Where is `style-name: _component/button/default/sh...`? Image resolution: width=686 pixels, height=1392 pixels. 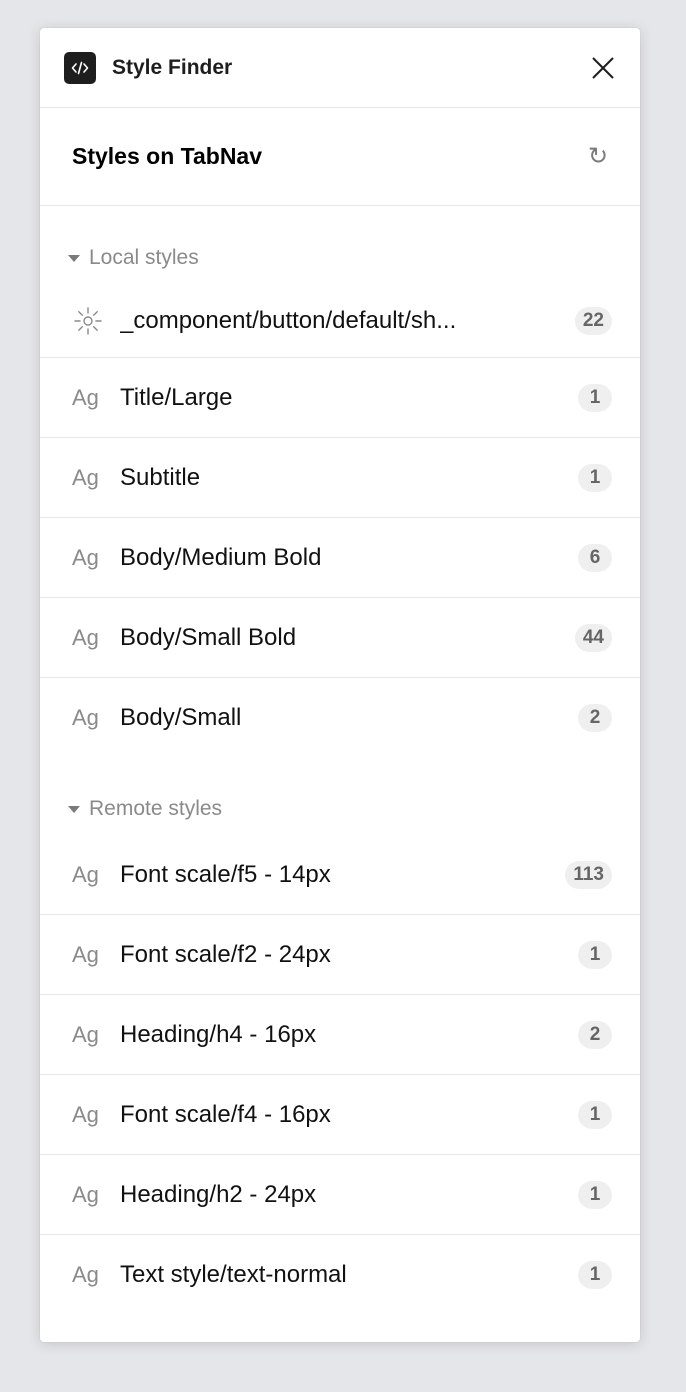 style-name: _component/button/default/sh... is located at coordinates (288, 320).